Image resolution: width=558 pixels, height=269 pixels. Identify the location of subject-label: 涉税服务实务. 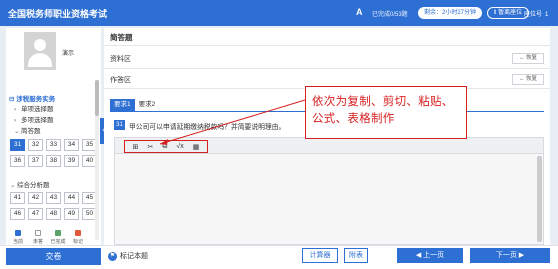
(36, 99).